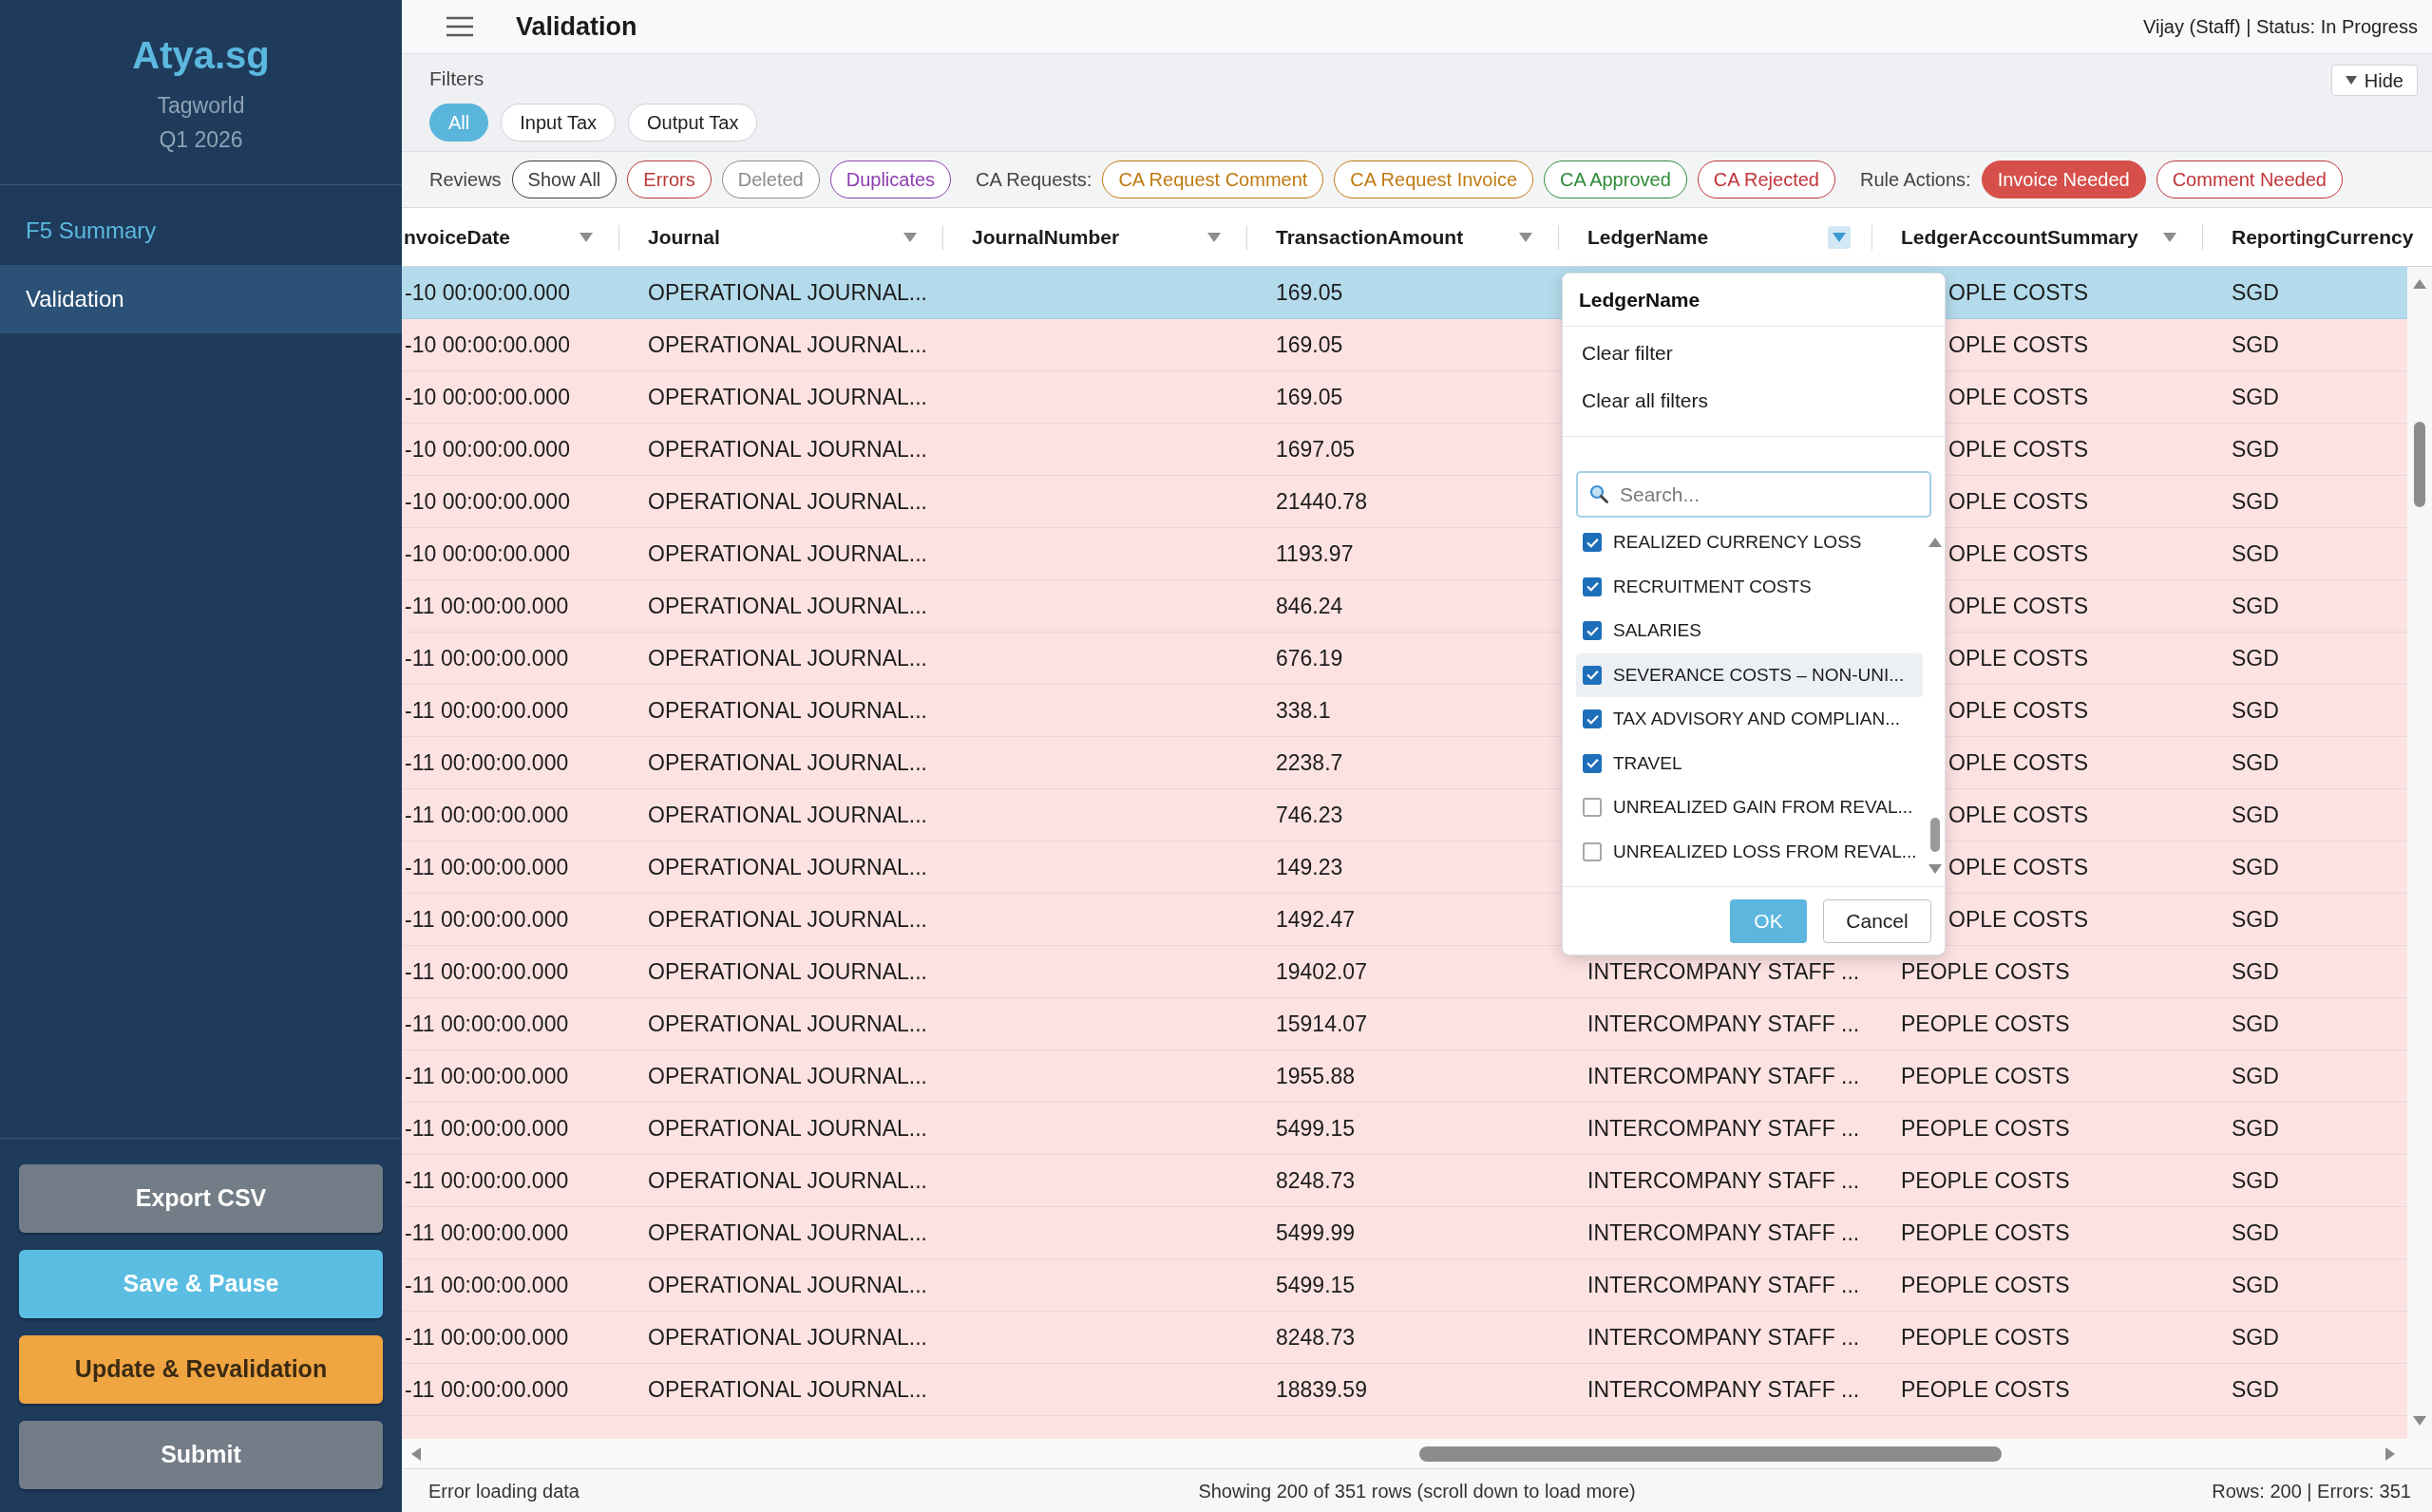 The height and width of the screenshot is (1512, 2432). I want to click on horizontal-scrollbar, so click(1417, 1454).